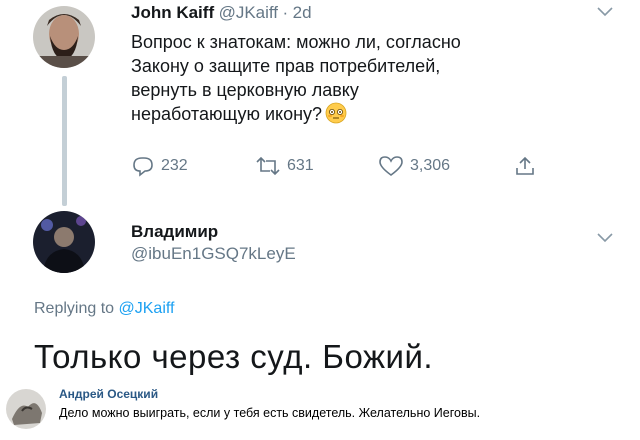 The width and height of the screenshot is (640, 440). What do you see at coordinates (296, 42) in the screenshot?
I see `tweet-text-line: Вопрос к знатокам: можно ли, согласно` at bounding box center [296, 42].